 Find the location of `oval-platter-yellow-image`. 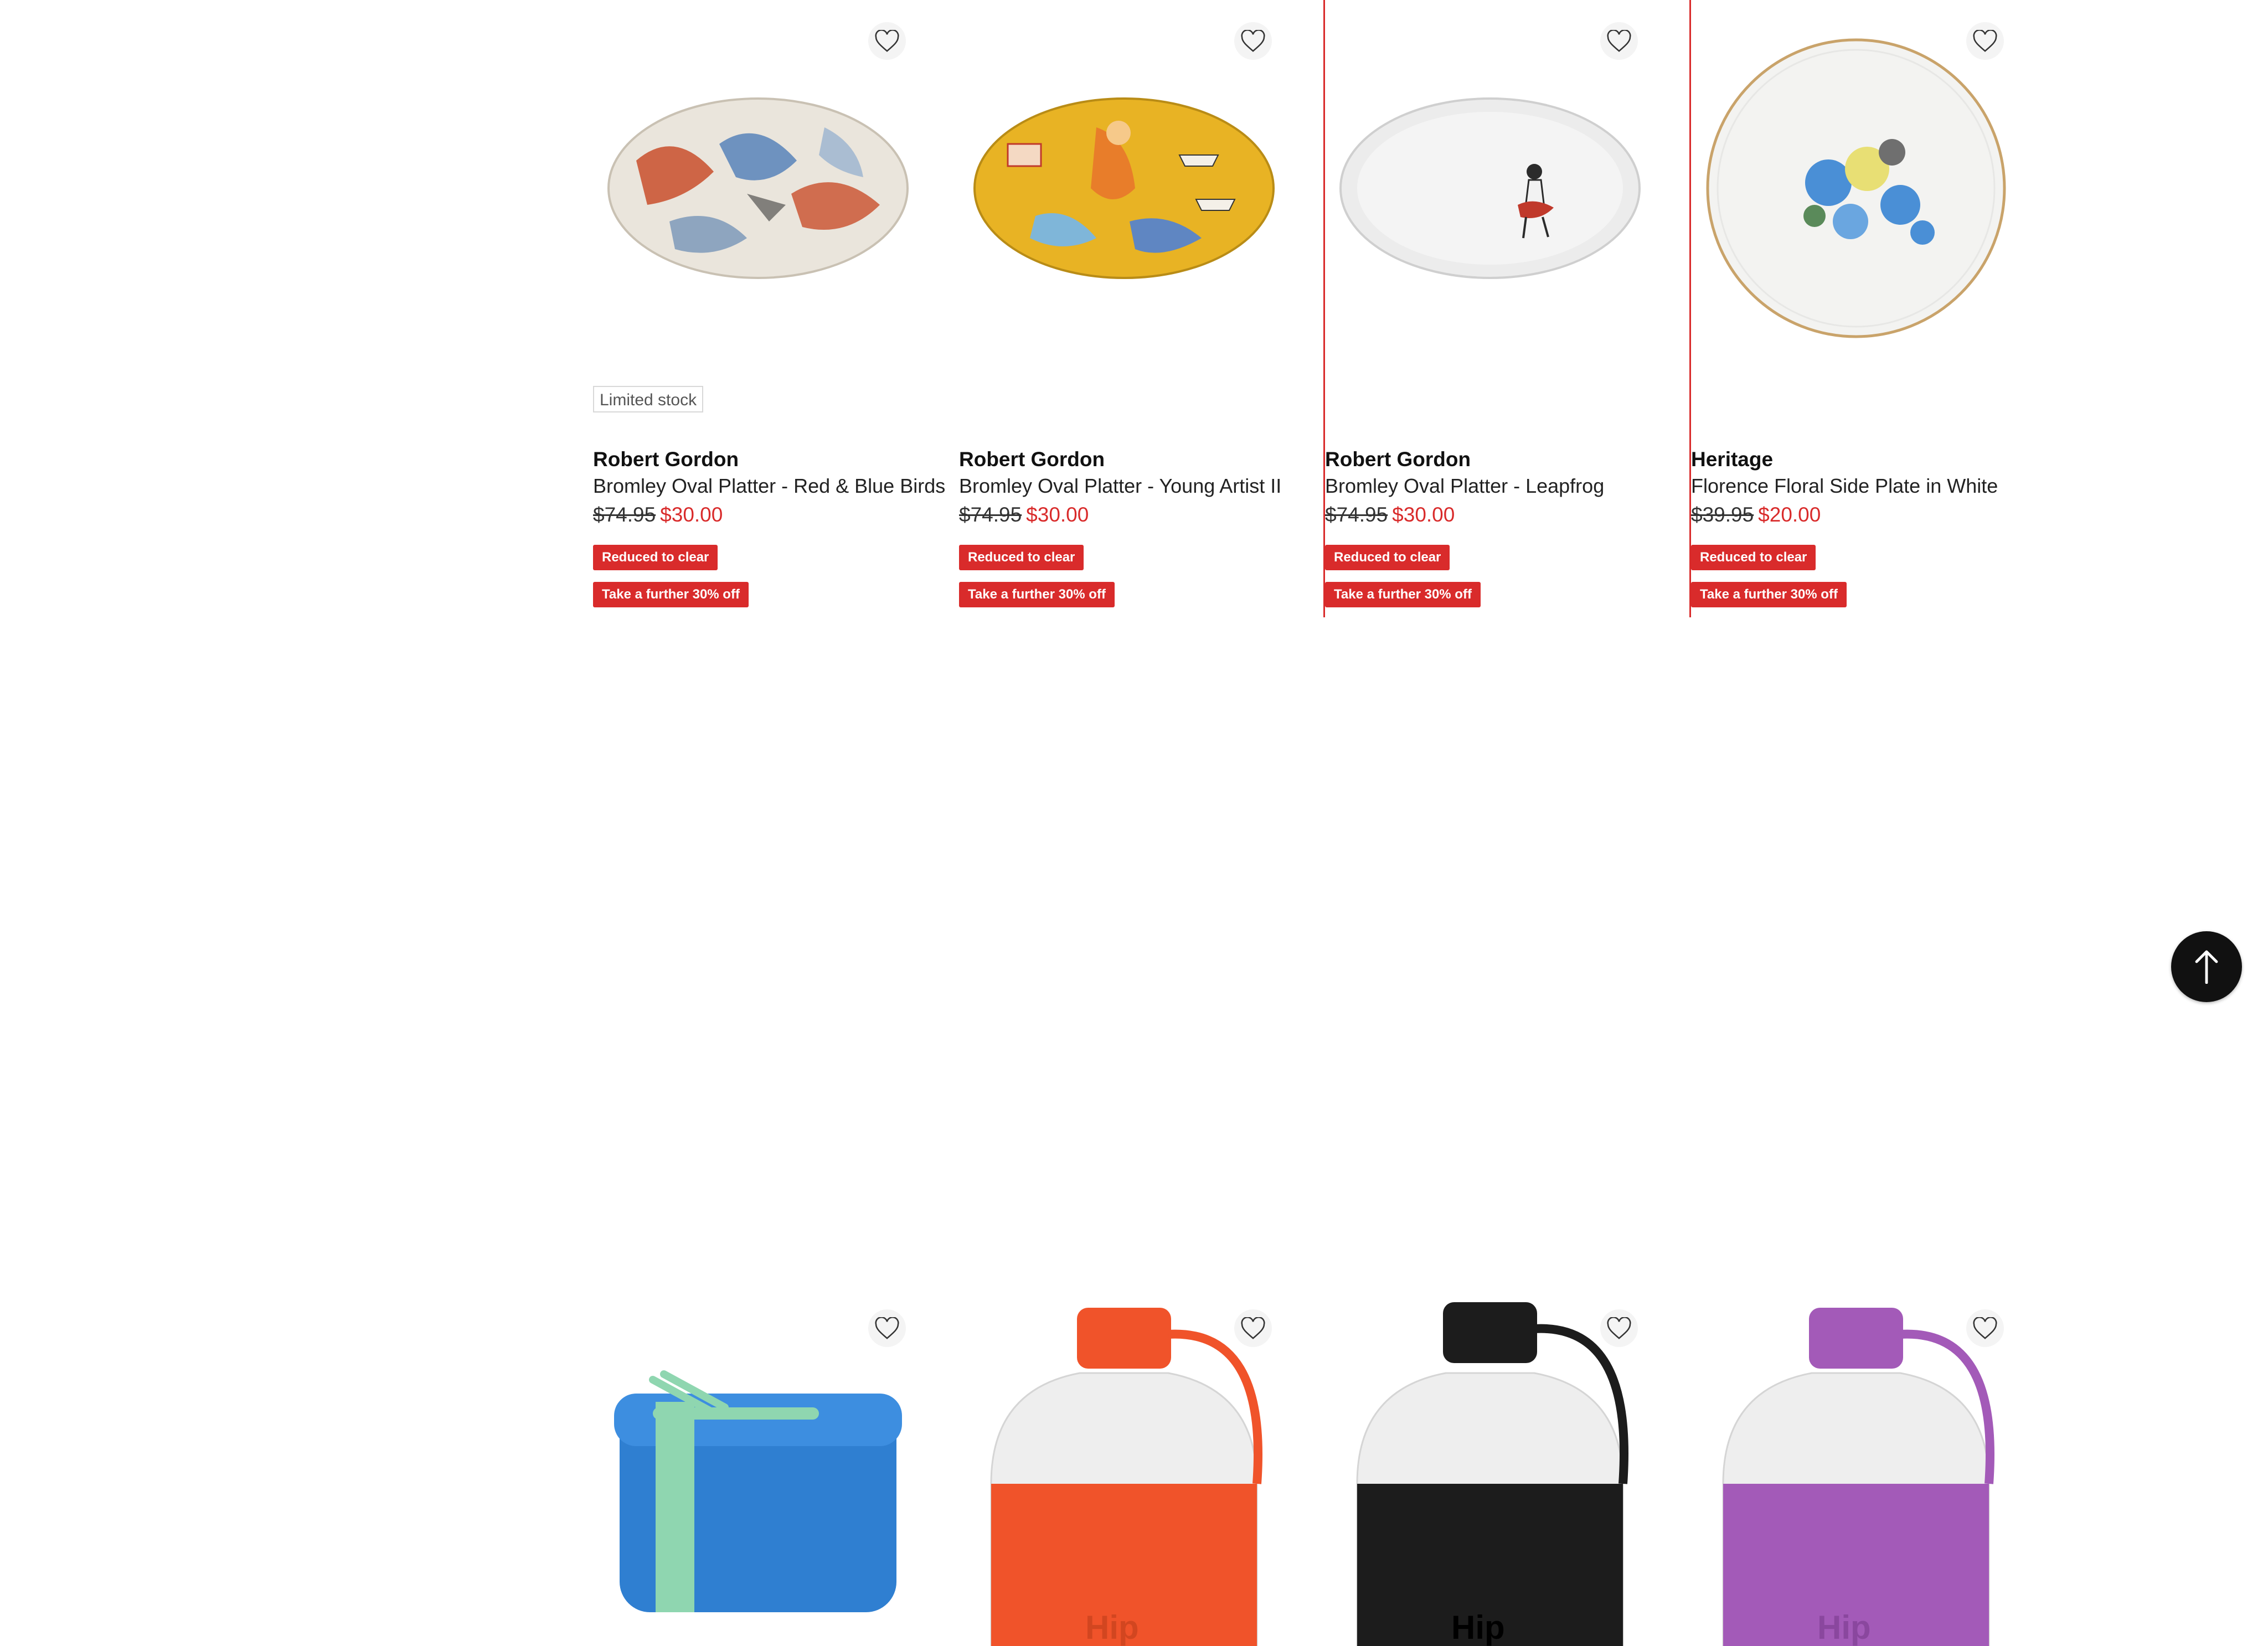

oval-platter-yellow-image is located at coordinates (1124, 188).